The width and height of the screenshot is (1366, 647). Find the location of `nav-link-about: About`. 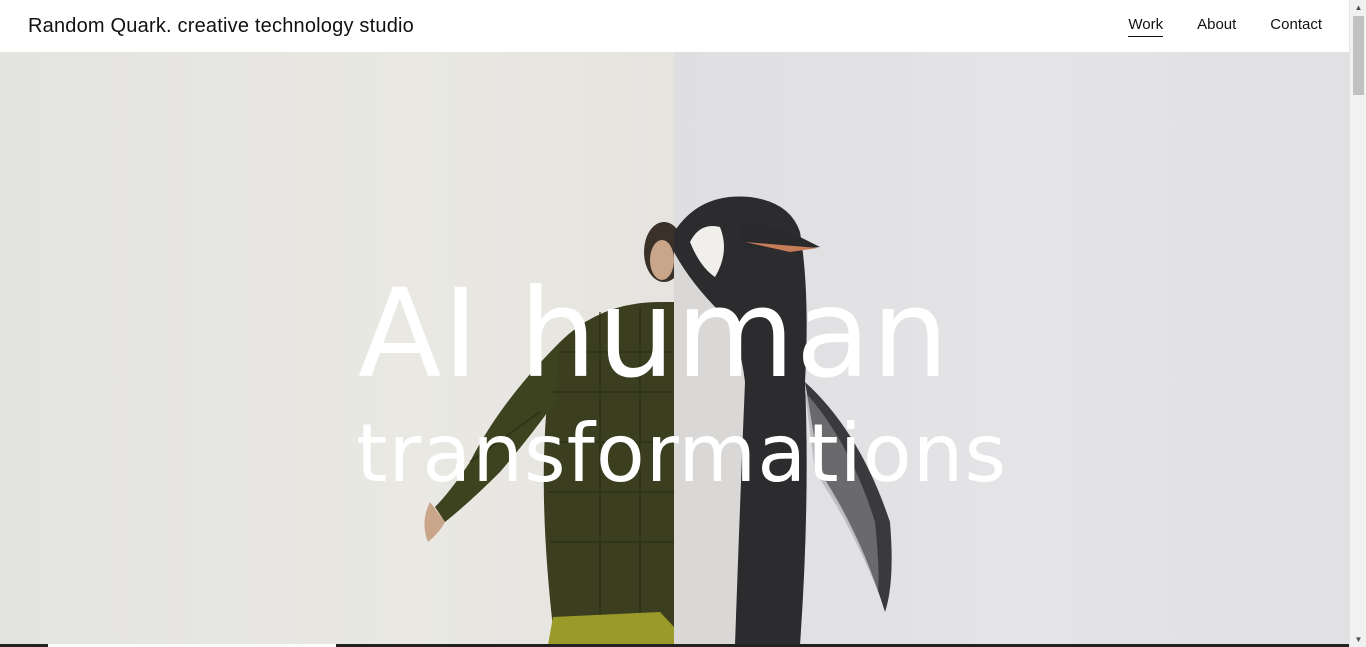

nav-link-about: About is located at coordinates (1216, 26).